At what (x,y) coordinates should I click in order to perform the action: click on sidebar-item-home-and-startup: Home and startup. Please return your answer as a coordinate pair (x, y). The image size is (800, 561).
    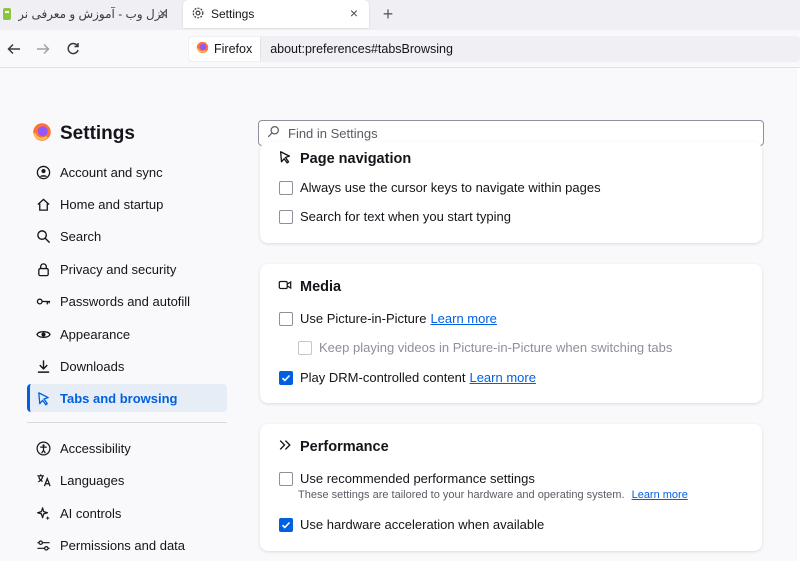
    Looking at the image, I should click on (127, 204).